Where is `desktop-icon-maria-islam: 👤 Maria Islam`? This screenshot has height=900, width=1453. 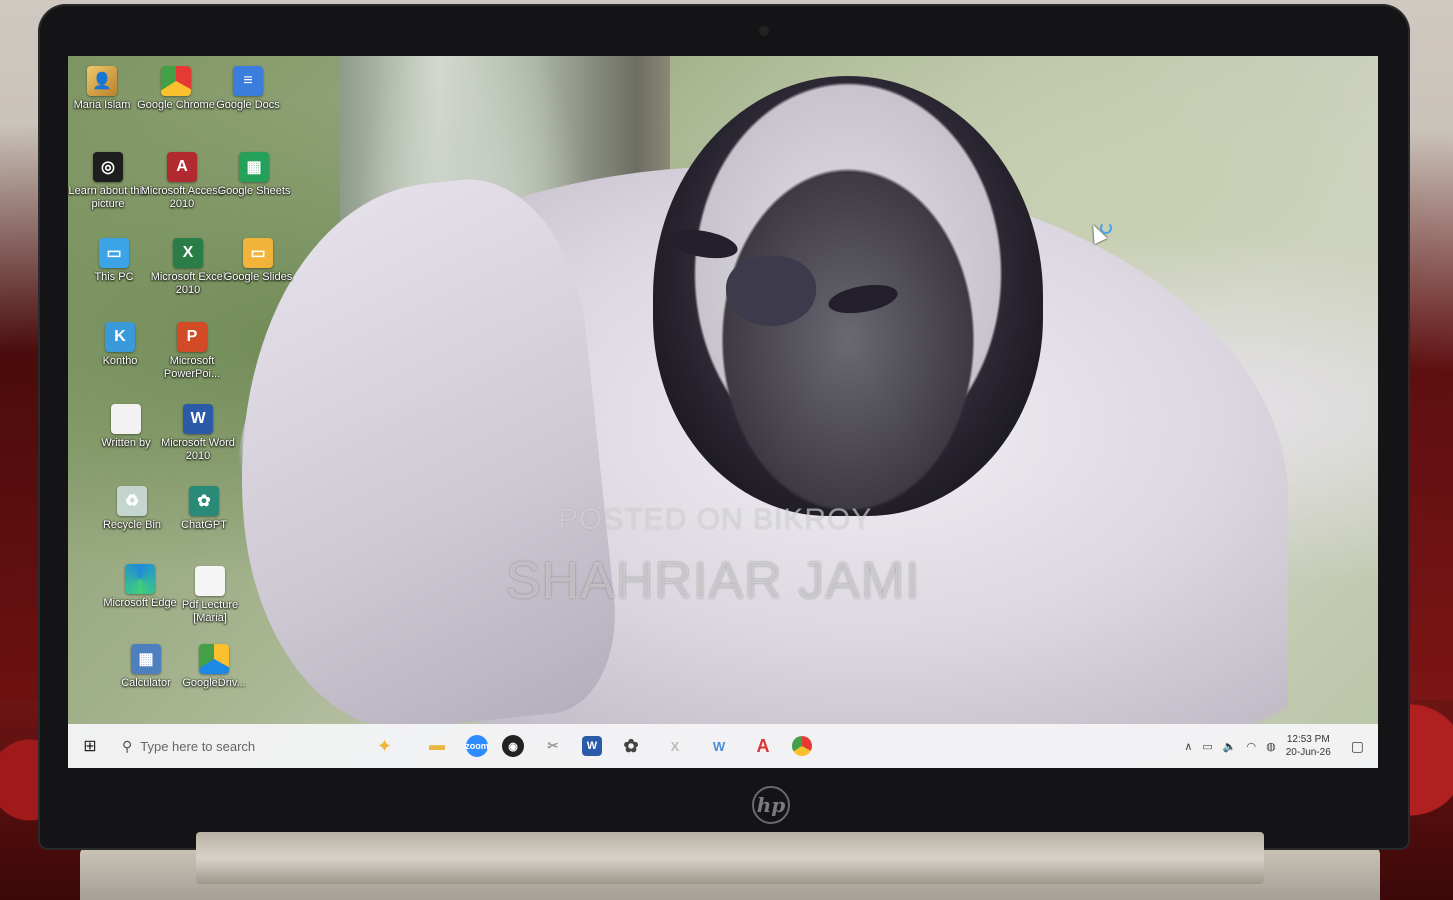 desktop-icon-maria-islam: 👤 Maria Islam is located at coordinates (106, 89).